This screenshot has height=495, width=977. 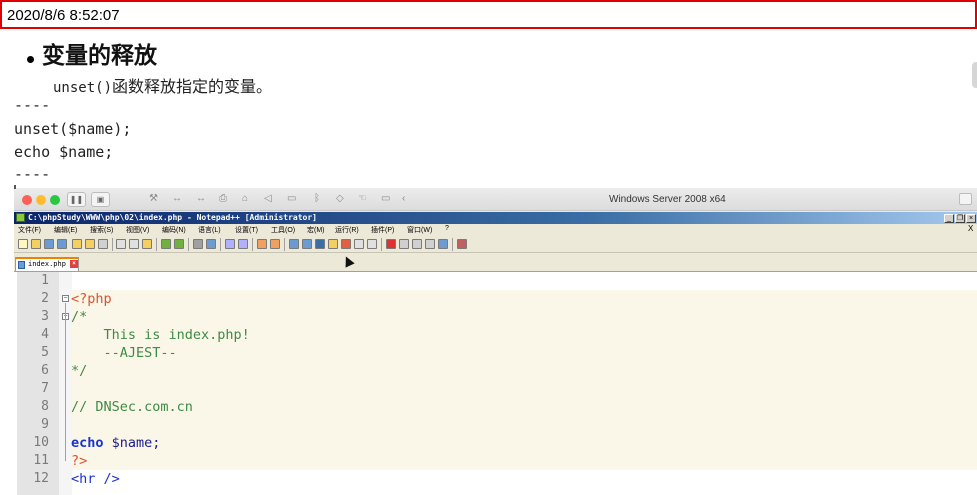 What do you see at coordinates (317, 198) in the screenshot?
I see `bluetooth-icon: ᛒ` at bounding box center [317, 198].